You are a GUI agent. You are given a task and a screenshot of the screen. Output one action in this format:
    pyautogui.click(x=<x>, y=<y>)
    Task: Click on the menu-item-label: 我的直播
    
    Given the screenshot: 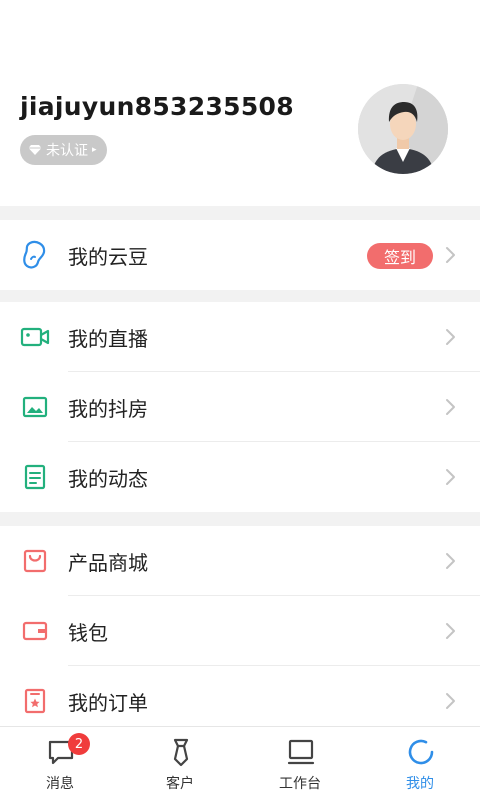 What is the action you would take?
    pyautogui.click(x=108, y=338)
    